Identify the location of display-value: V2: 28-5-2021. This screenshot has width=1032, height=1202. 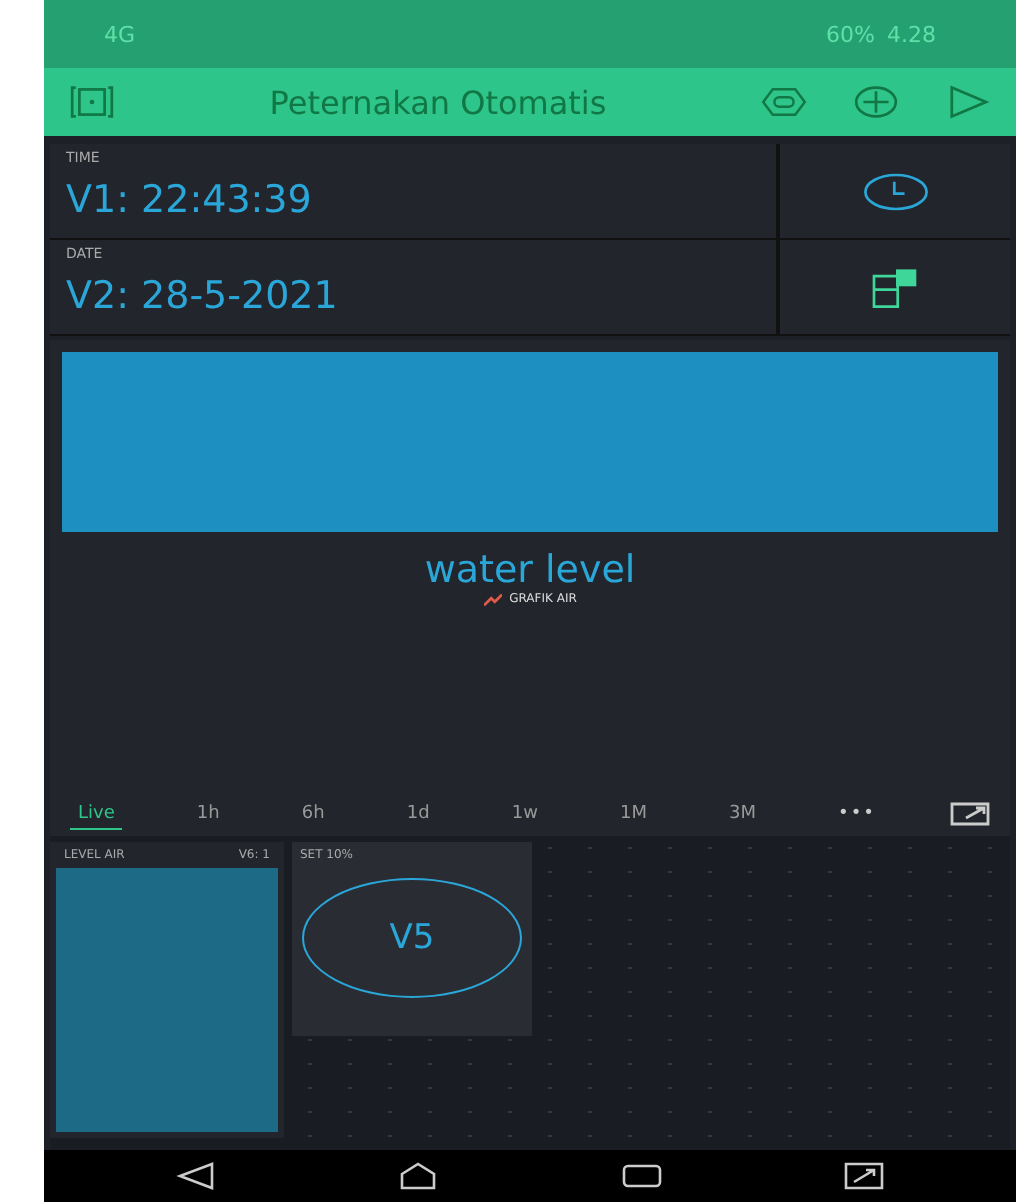
(203, 296).